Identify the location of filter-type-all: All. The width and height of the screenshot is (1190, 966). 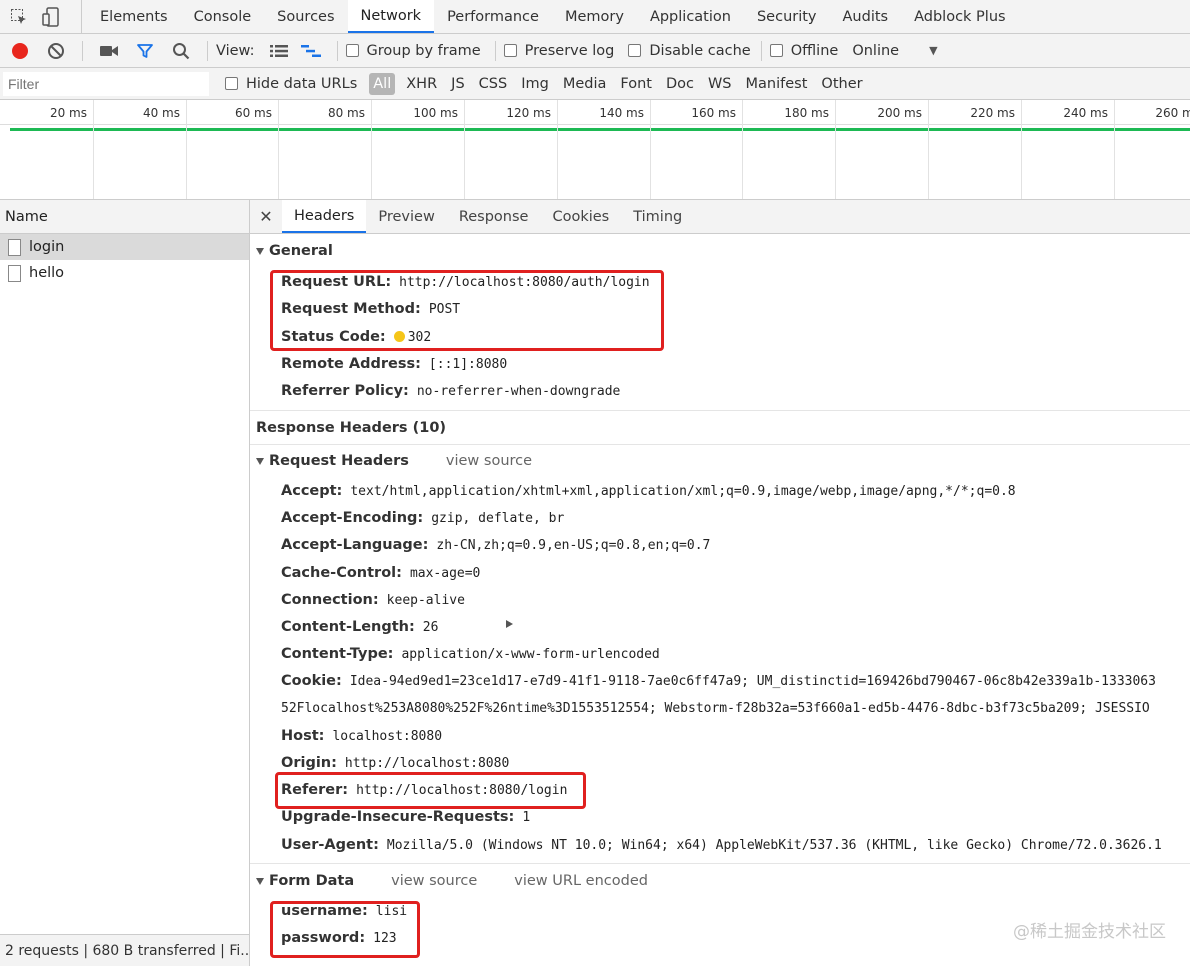
(382, 83).